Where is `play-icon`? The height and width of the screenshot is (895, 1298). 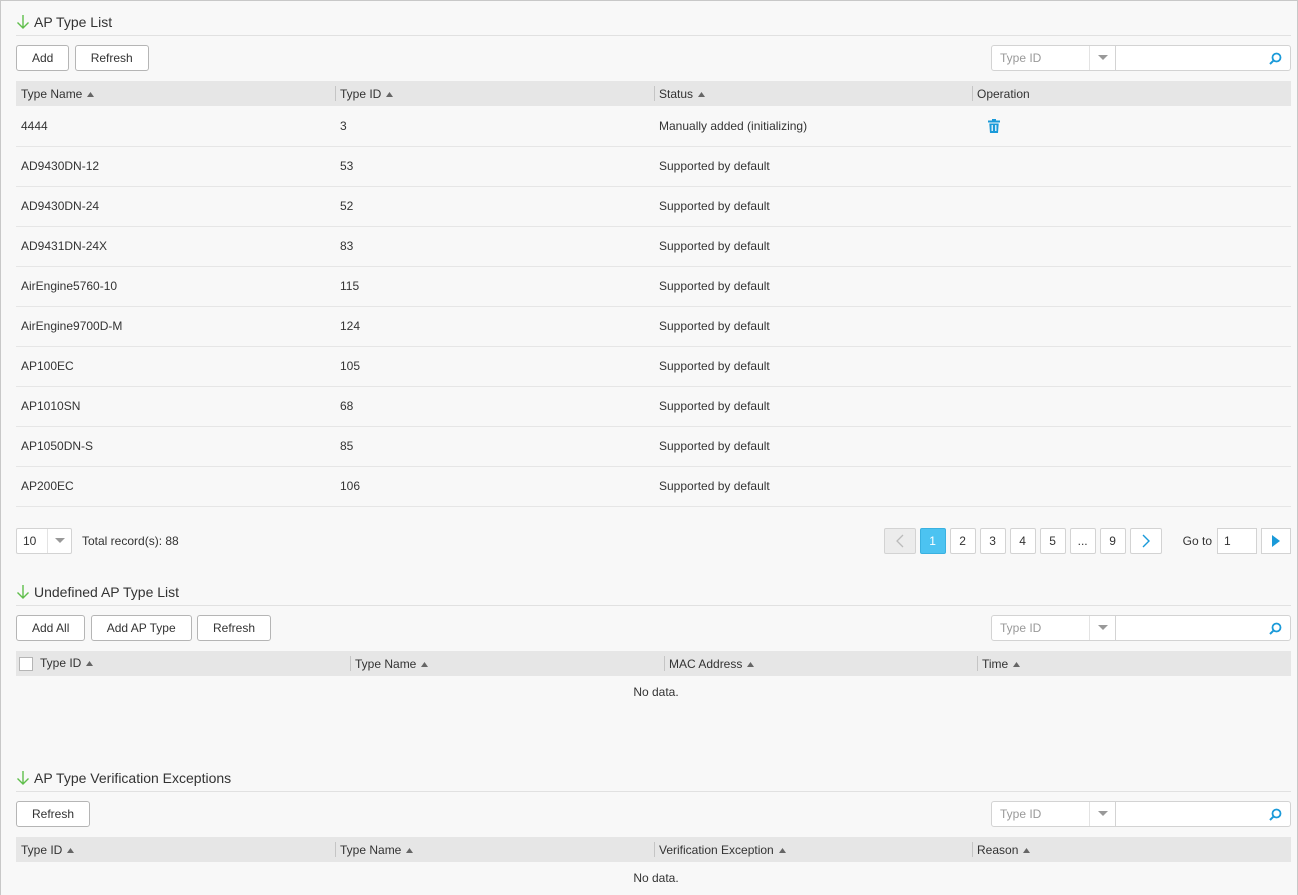
play-icon is located at coordinates (1276, 540).